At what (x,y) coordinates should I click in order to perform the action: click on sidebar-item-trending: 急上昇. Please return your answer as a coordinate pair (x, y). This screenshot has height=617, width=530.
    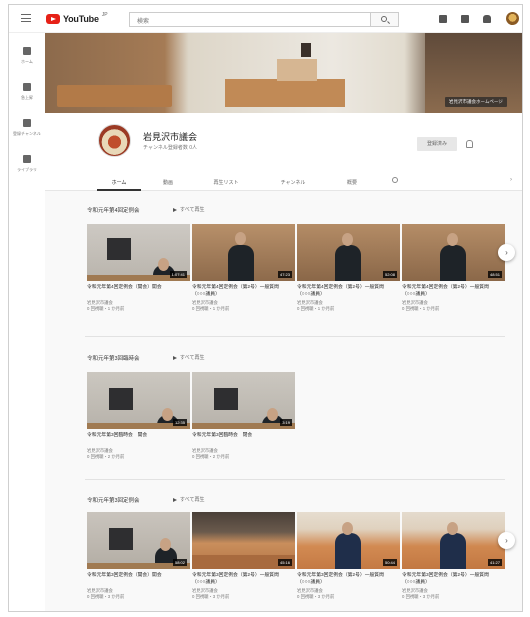
    Looking at the image, I should click on (27, 92).